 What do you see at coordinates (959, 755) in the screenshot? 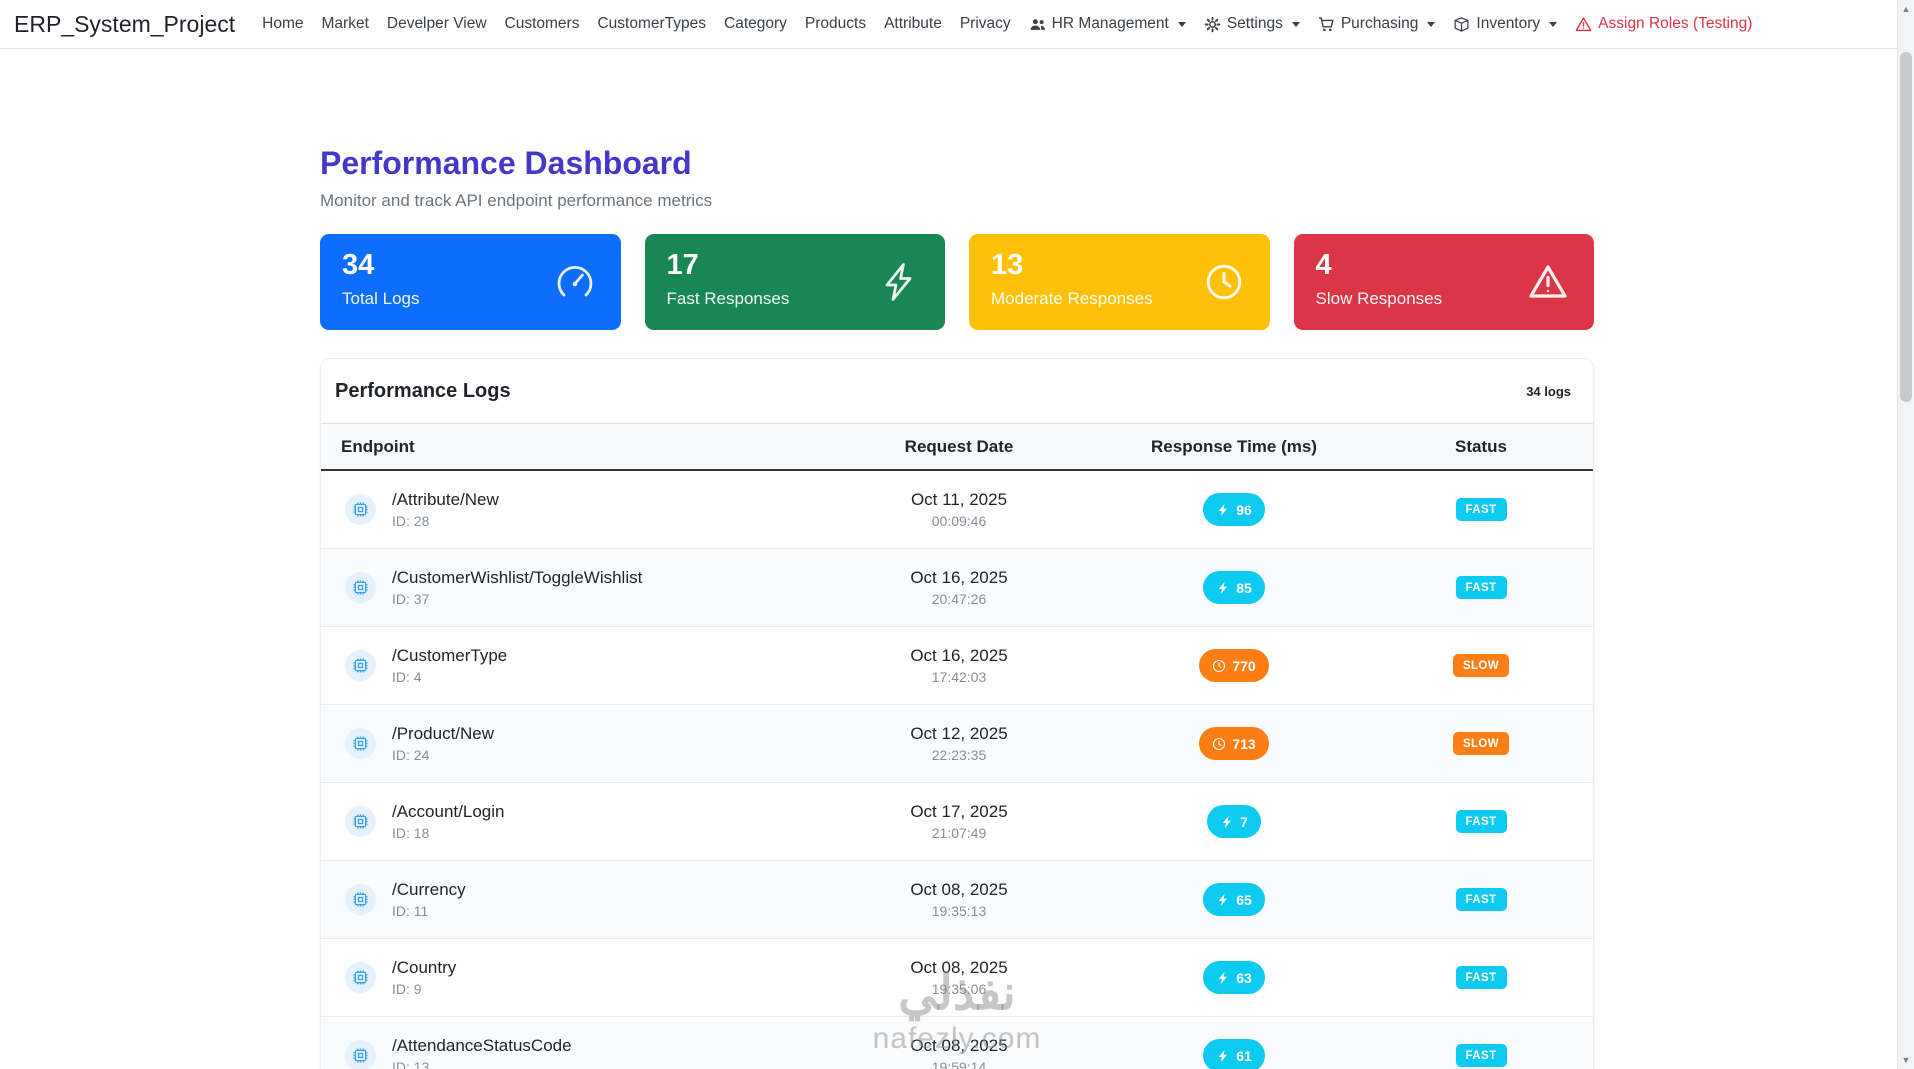
I see `request-time: 22:23:35` at bounding box center [959, 755].